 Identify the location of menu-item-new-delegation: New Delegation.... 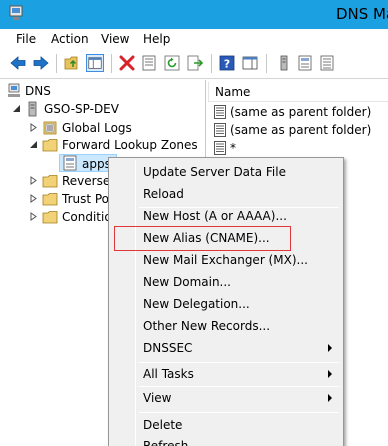
(196, 304).